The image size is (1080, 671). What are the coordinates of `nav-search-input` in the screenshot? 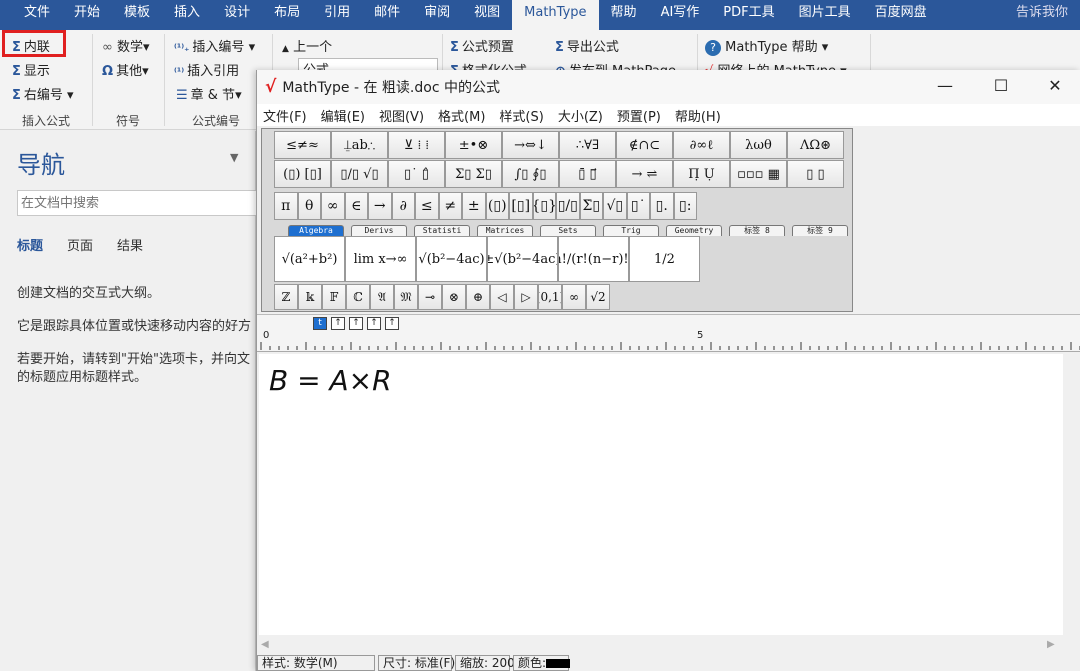 It's located at (139, 203).